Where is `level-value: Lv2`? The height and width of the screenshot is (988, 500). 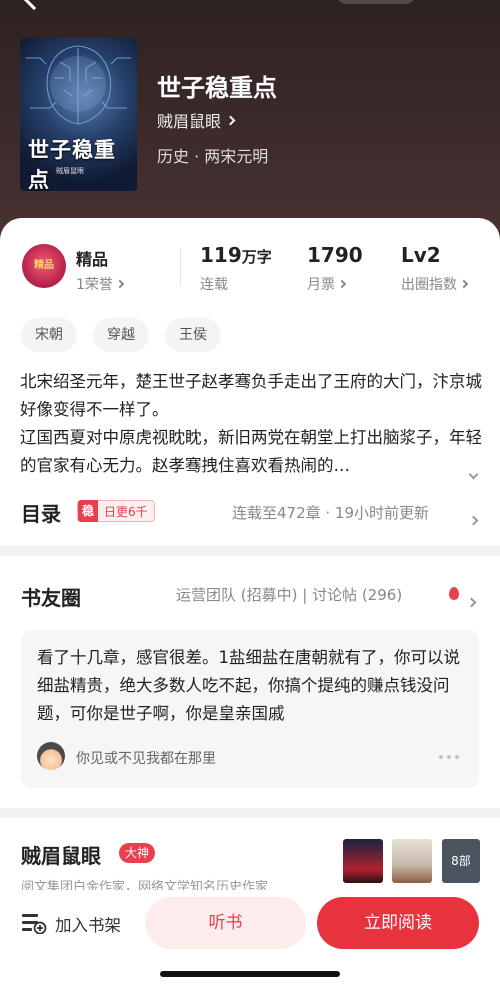
level-value: Lv2 is located at coordinates (421, 255).